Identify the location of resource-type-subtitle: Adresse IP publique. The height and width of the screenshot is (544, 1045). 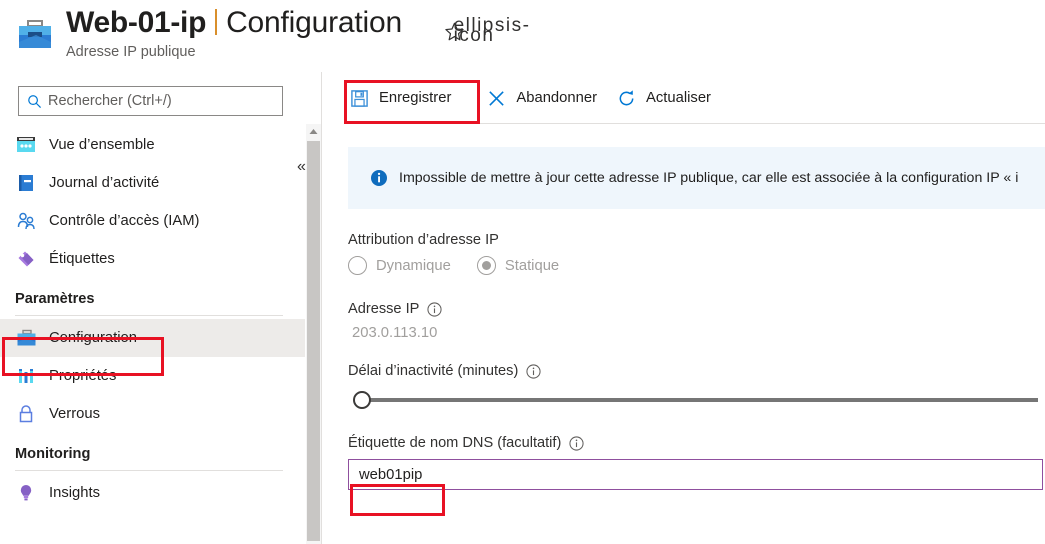
(131, 52).